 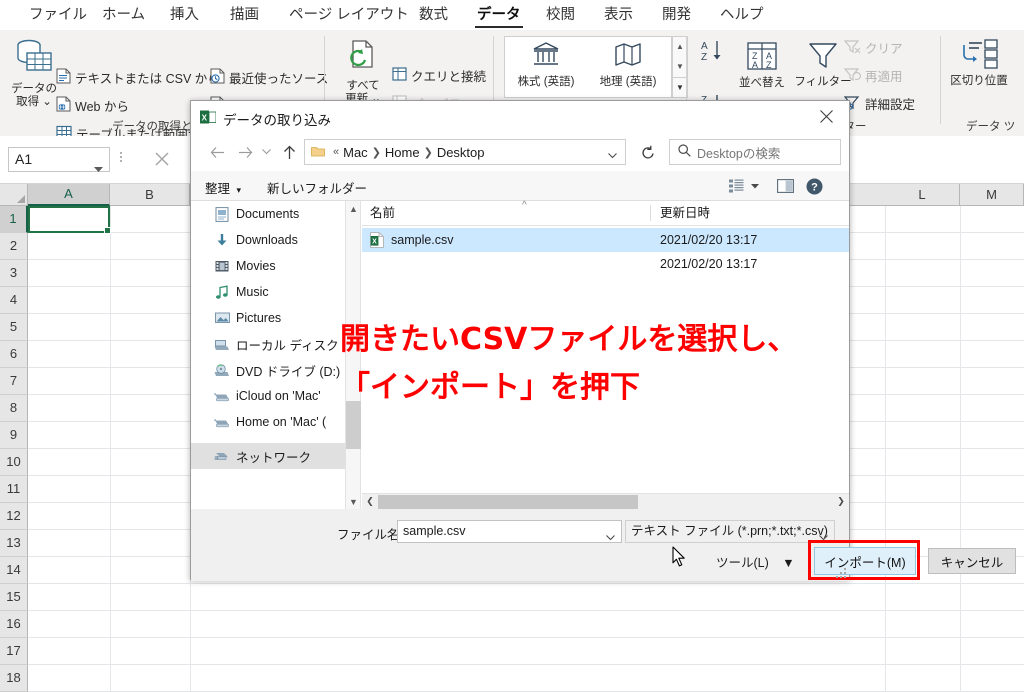 I want to click on close-icon, so click(x=826, y=116).